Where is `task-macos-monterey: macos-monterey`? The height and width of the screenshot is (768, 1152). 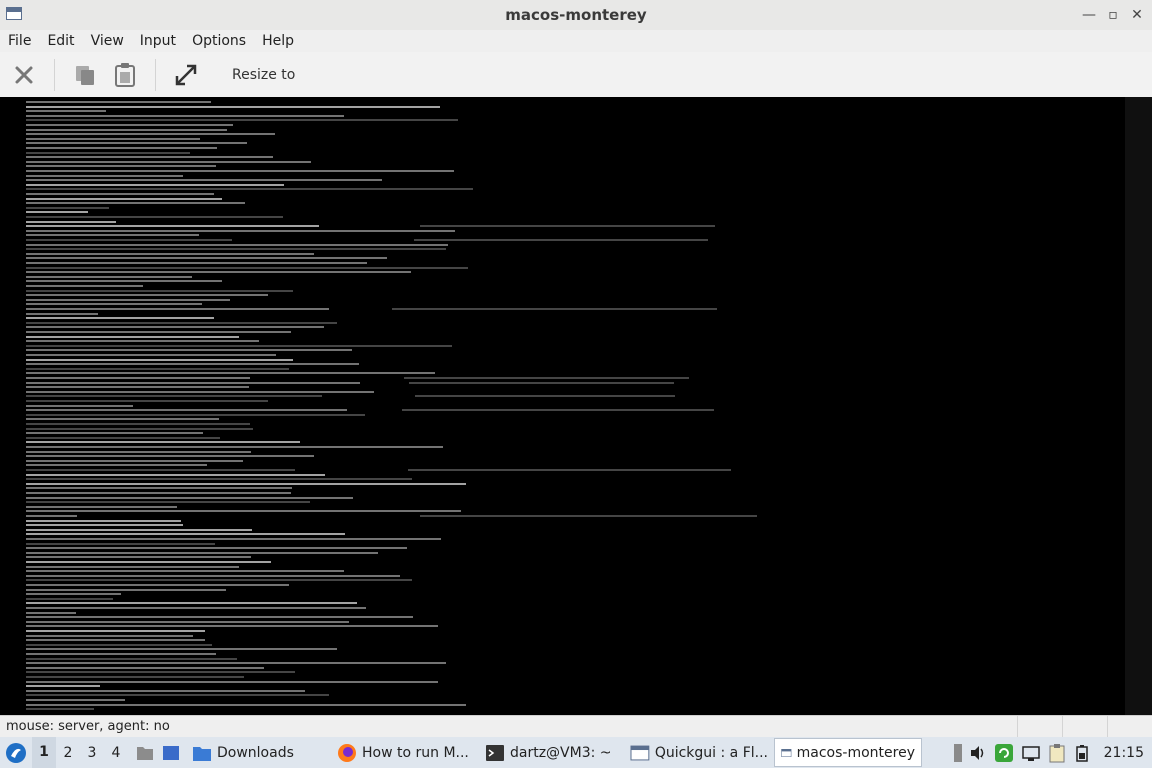 task-macos-monterey: macos-monterey is located at coordinates (848, 752).